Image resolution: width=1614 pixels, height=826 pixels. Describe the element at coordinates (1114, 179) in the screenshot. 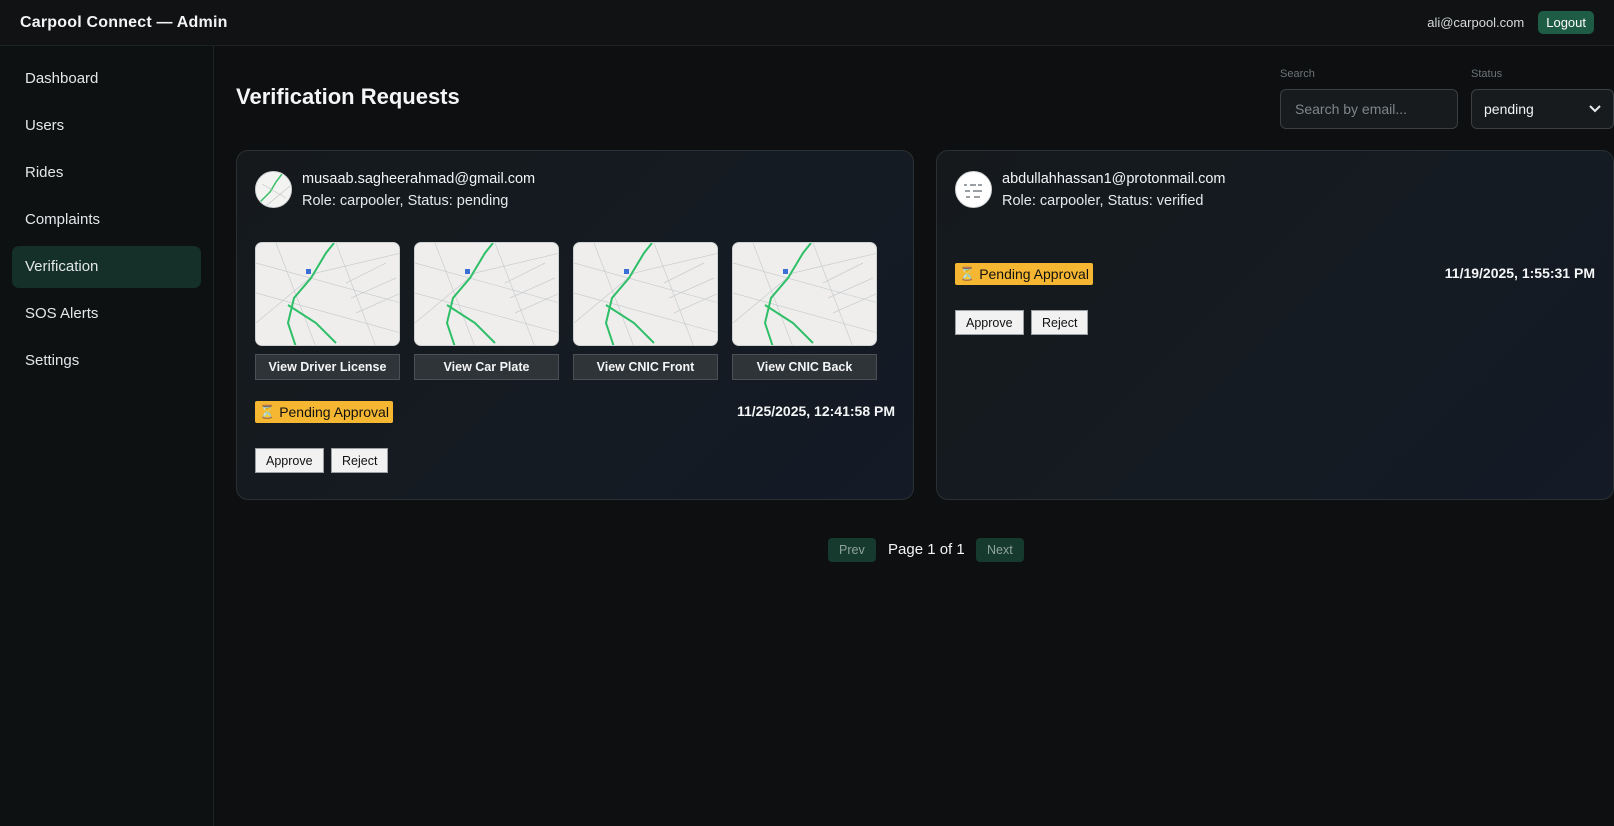

I see `user-email: abdullahhassan1@protonmail.com` at that location.